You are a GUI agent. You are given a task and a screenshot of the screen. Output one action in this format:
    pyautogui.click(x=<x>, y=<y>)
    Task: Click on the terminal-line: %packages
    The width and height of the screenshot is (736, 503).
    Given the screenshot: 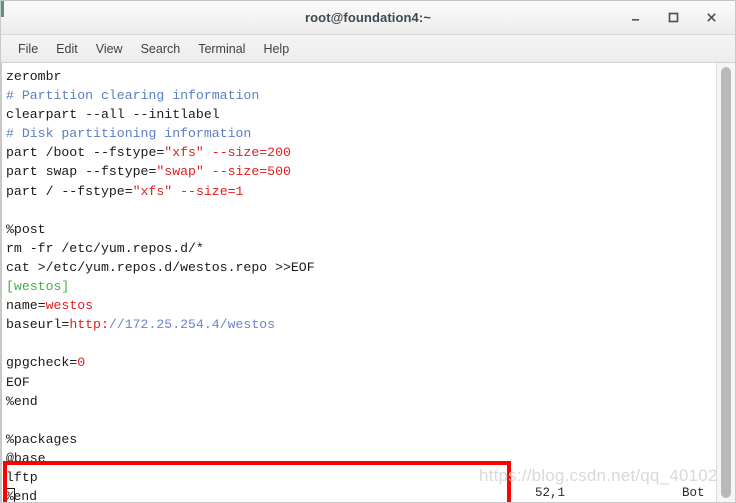 What is the action you would take?
    pyautogui.click(x=360, y=439)
    